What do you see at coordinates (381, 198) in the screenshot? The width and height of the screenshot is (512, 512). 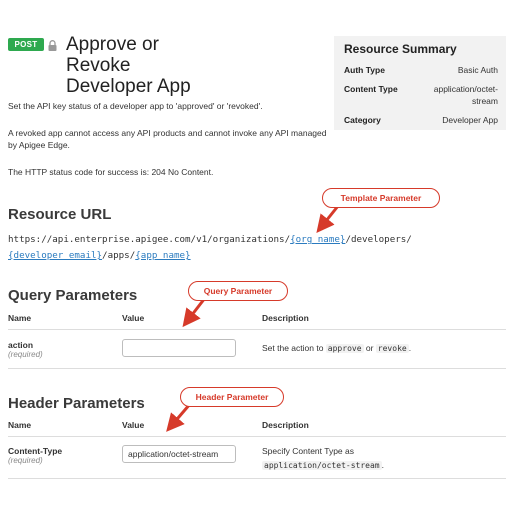 I see `template-parameter-callout: Template Parameter` at bounding box center [381, 198].